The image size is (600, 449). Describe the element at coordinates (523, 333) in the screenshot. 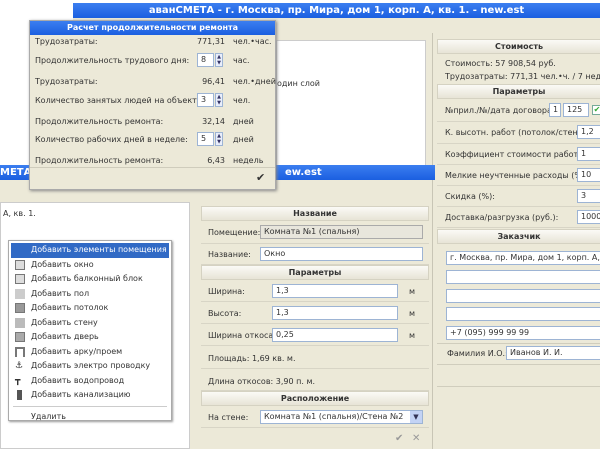

I see `customer-phone-input: +7 (095) 999 99 99` at that location.